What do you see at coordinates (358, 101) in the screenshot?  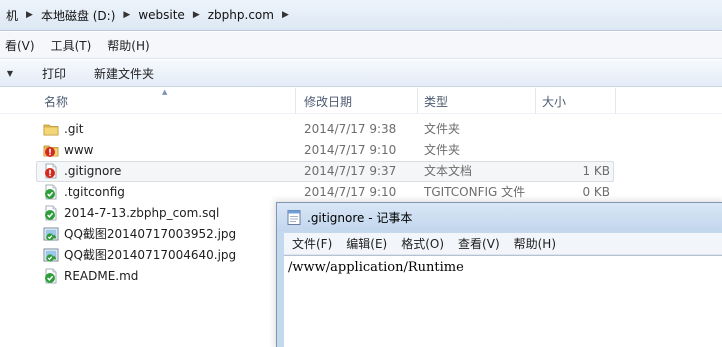 I see `column-header-date: 修改日期` at bounding box center [358, 101].